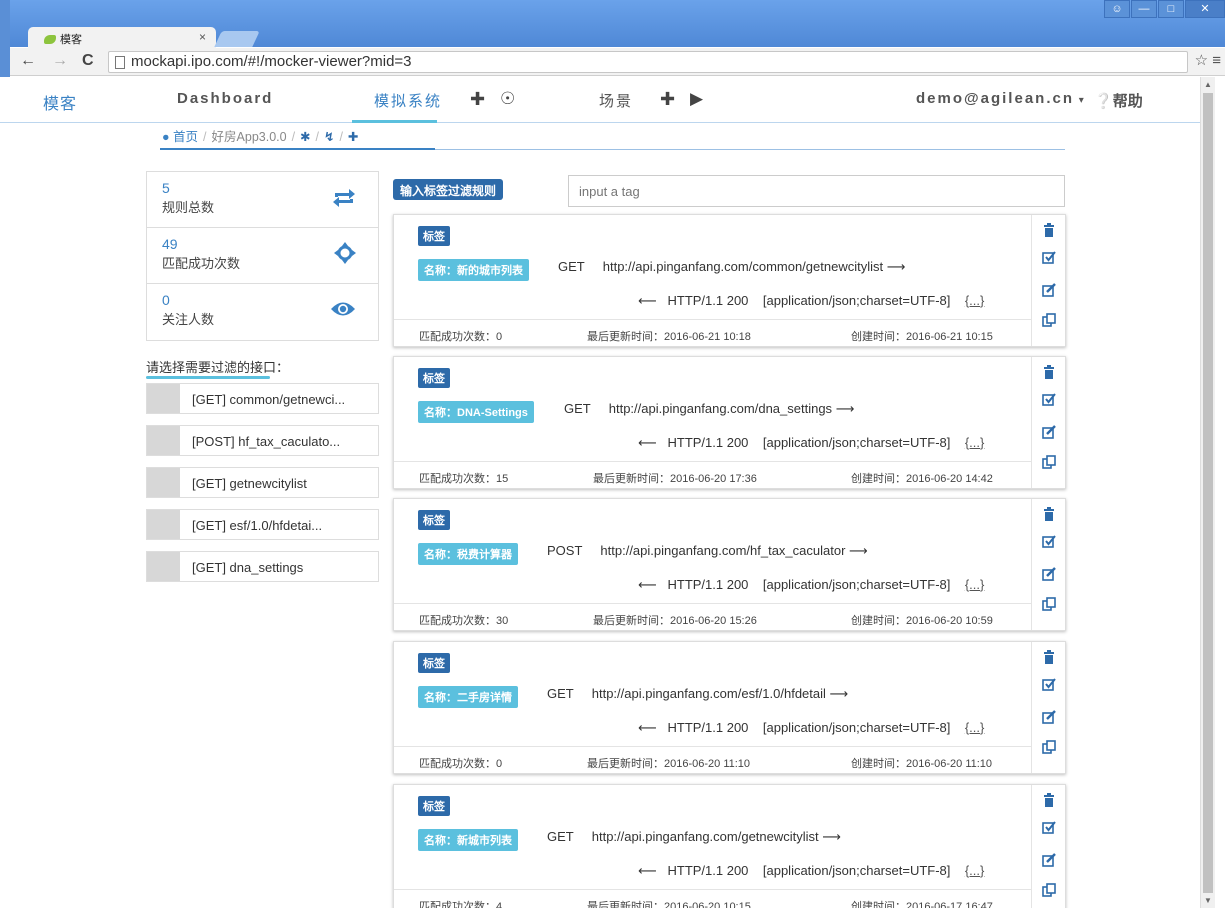 The image size is (1225, 908). What do you see at coordinates (1117, 9) in the screenshot?
I see `user-icon: ☺` at bounding box center [1117, 9].